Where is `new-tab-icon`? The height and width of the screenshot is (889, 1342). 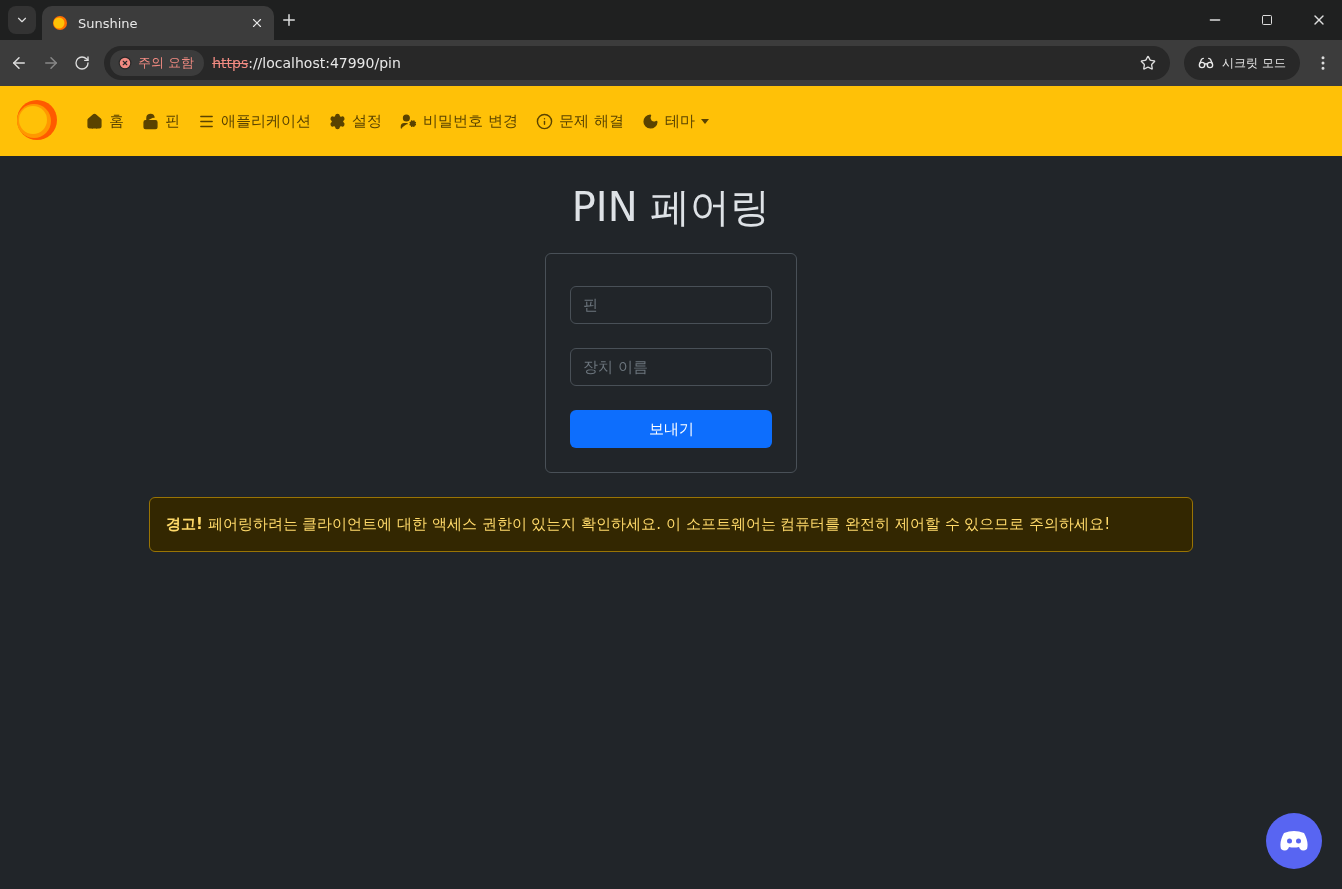
new-tab-icon is located at coordinates (289, 20).